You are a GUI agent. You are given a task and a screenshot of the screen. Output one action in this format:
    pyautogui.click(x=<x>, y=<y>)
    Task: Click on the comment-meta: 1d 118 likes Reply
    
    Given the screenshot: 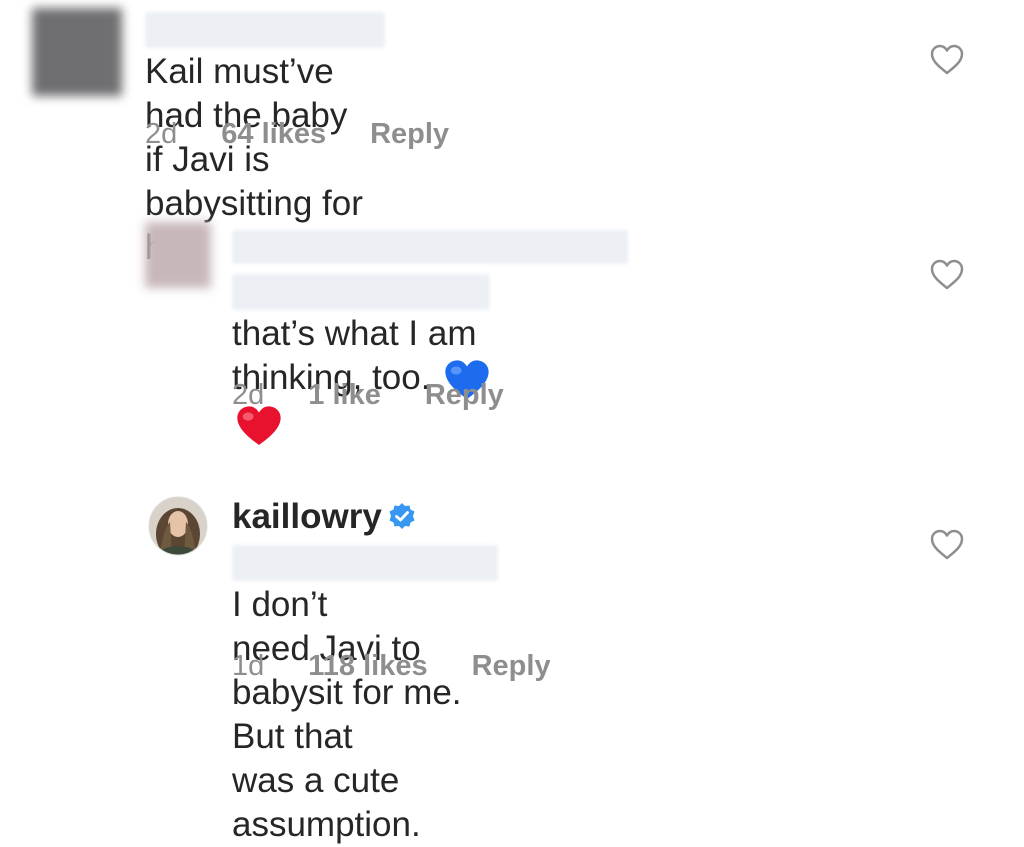 What is the action you would take?
    pyautogui.click(x=413, y=666)
    